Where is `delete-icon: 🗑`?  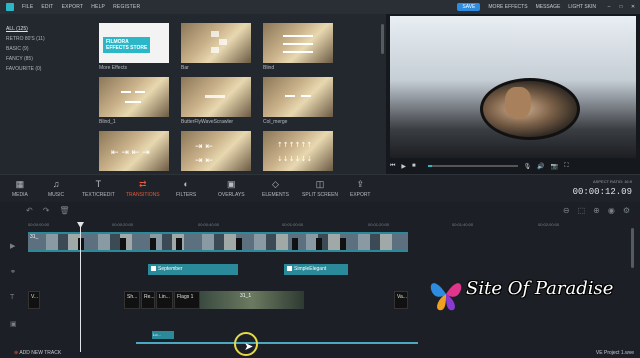 delete-icon: 🗑 is located at coordinates (64, 210).